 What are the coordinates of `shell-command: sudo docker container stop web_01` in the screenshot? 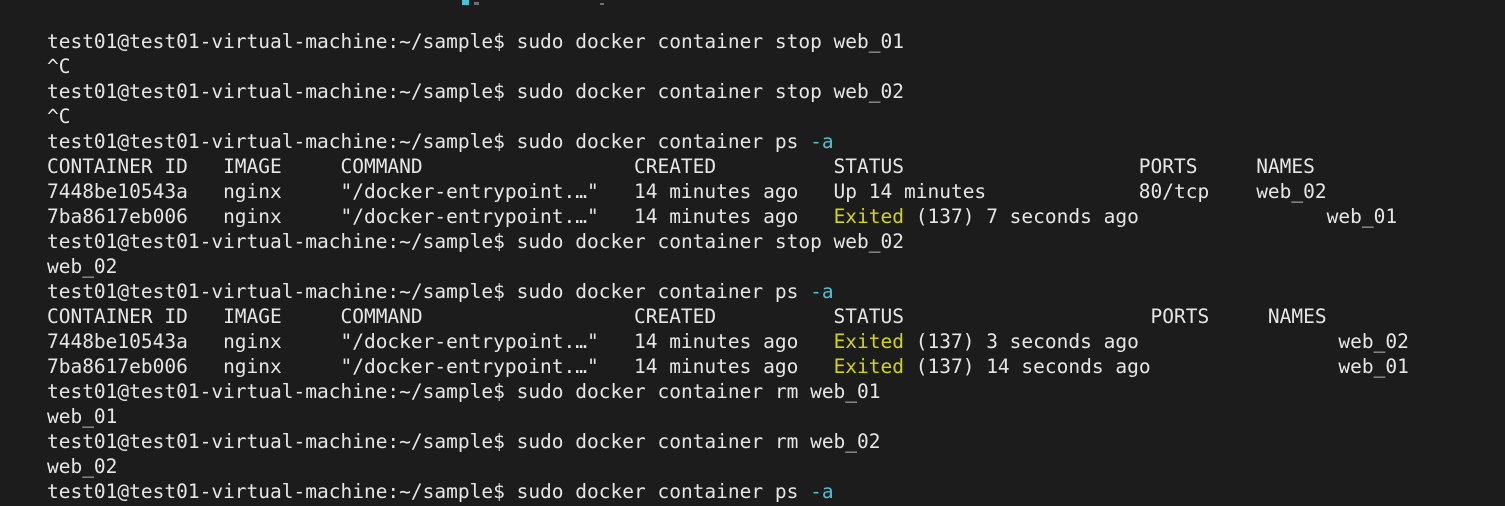 It's located at (710, 41).